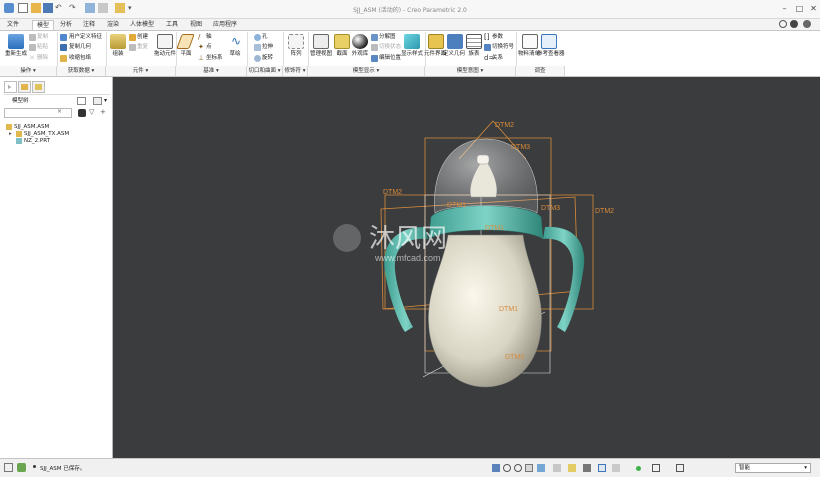  I want to click on shrinkwrap-button: 收缩包络, so click(80, 58).